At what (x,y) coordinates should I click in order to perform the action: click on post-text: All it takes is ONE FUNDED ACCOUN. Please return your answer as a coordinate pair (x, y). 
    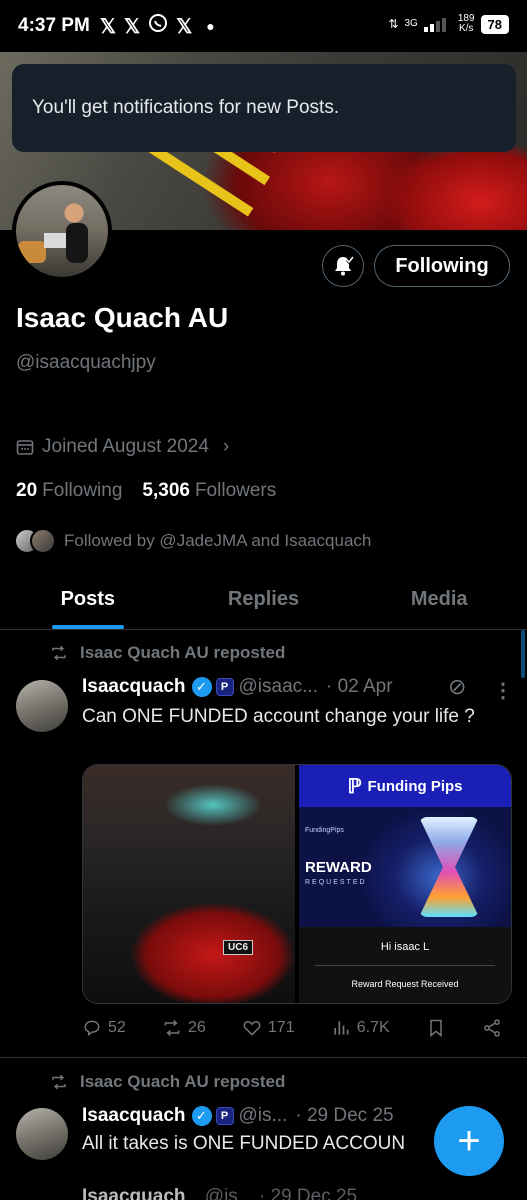
    Looking at the image, I should click on (244, 1143).